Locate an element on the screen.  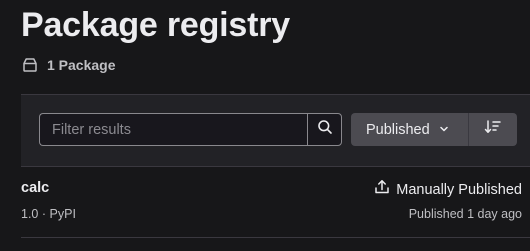
sort-lowest-icon is located at coordinates (493, 129).